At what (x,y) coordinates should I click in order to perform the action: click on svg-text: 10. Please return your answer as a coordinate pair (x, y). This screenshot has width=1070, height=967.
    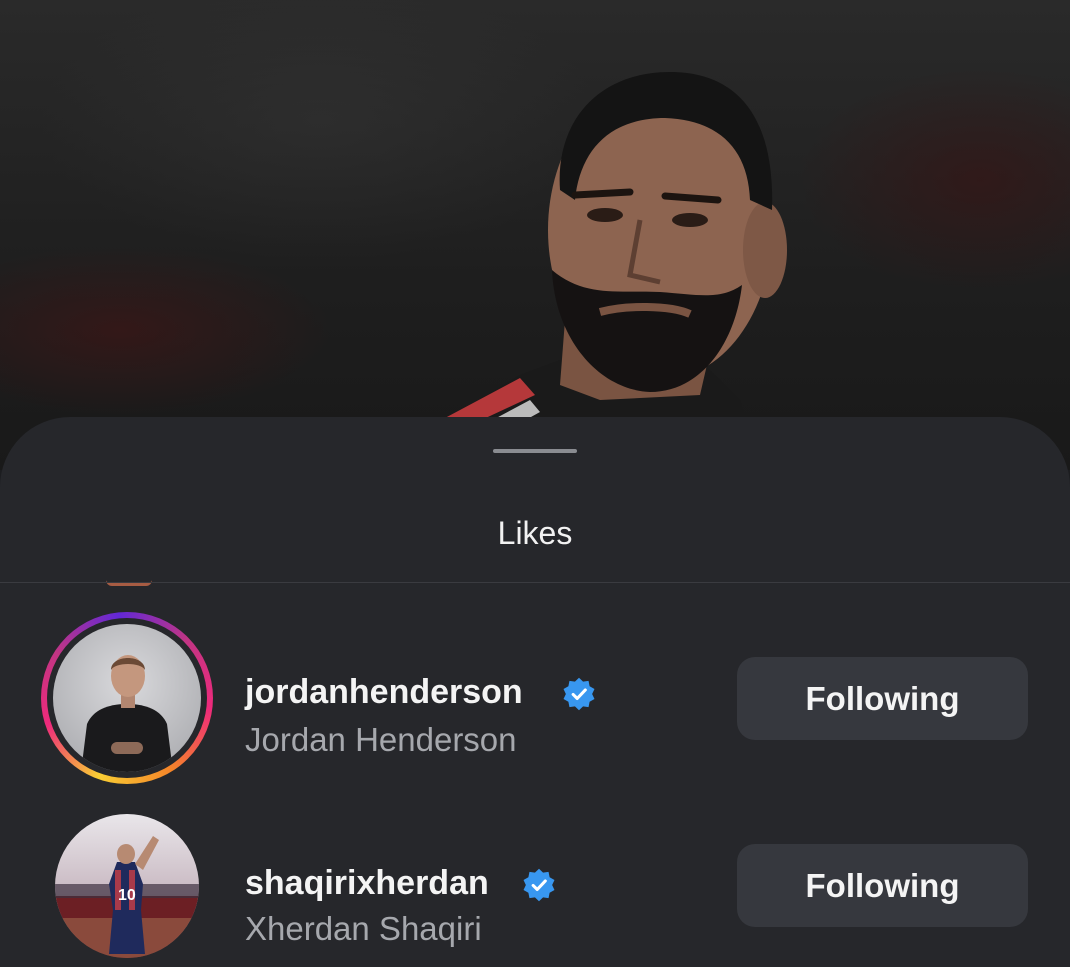
    Looking at the image, I should click on (127, 895).